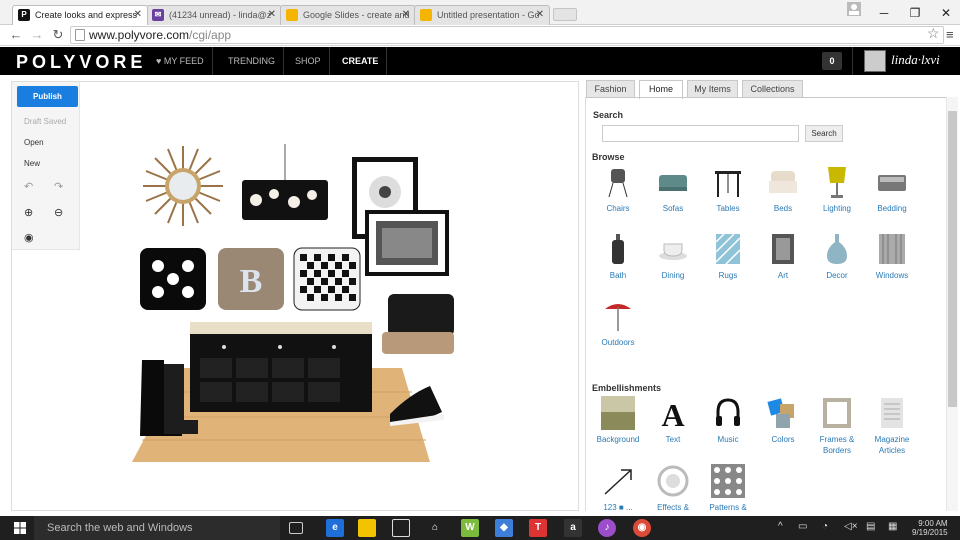  What do you see at coordinates (933, 33) in the screenshot?
I see `bookmark-star-icon: ☆` at bounding box center [933, 33].